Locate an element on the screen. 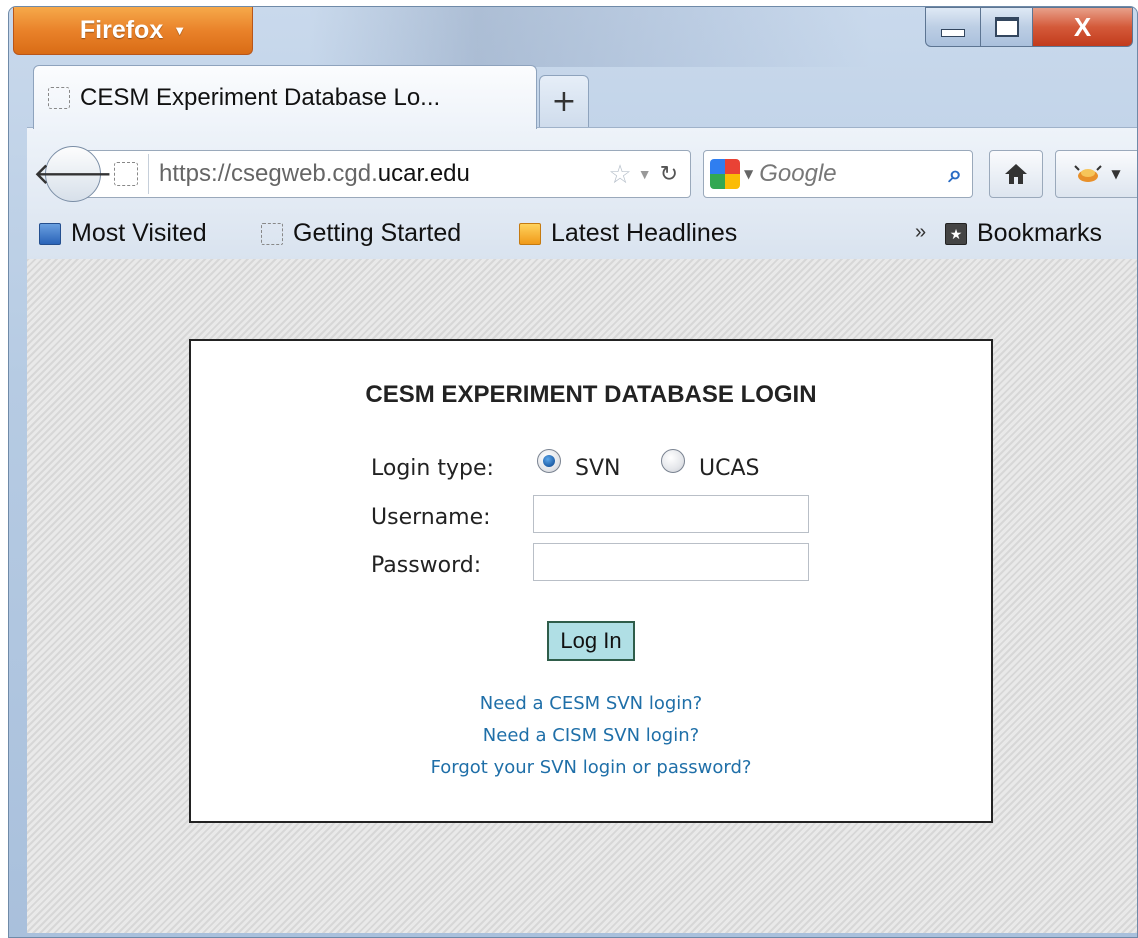 Image resolution: width=1138 pixels, height=938 pixels. back-arrow-icon: 🡐 is located at coordinates (73, 174).